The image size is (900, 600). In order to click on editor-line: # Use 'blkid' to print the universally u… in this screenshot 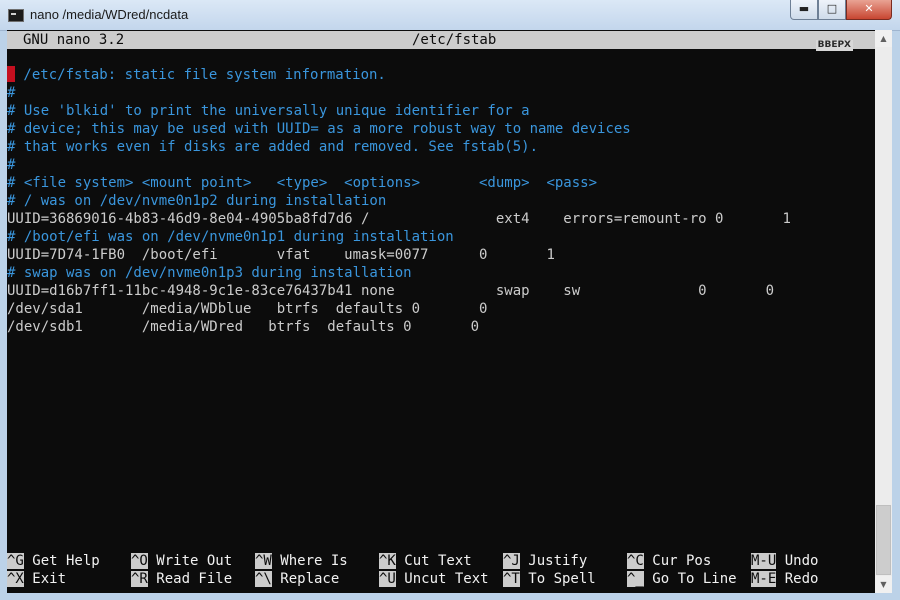, I will do `click(268, 111)`.